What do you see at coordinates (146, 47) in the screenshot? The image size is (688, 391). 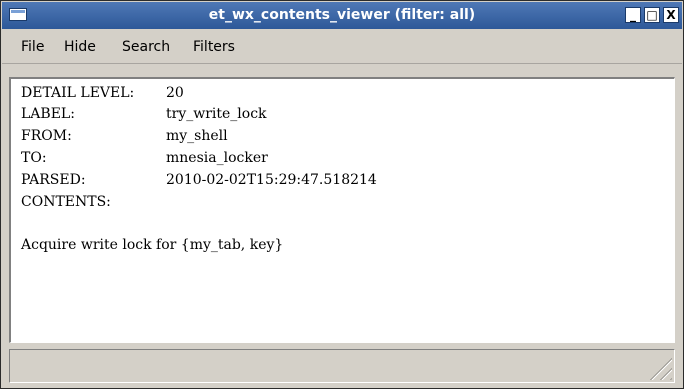 I see `menu-search: Search` at bounding box center [146, 47].